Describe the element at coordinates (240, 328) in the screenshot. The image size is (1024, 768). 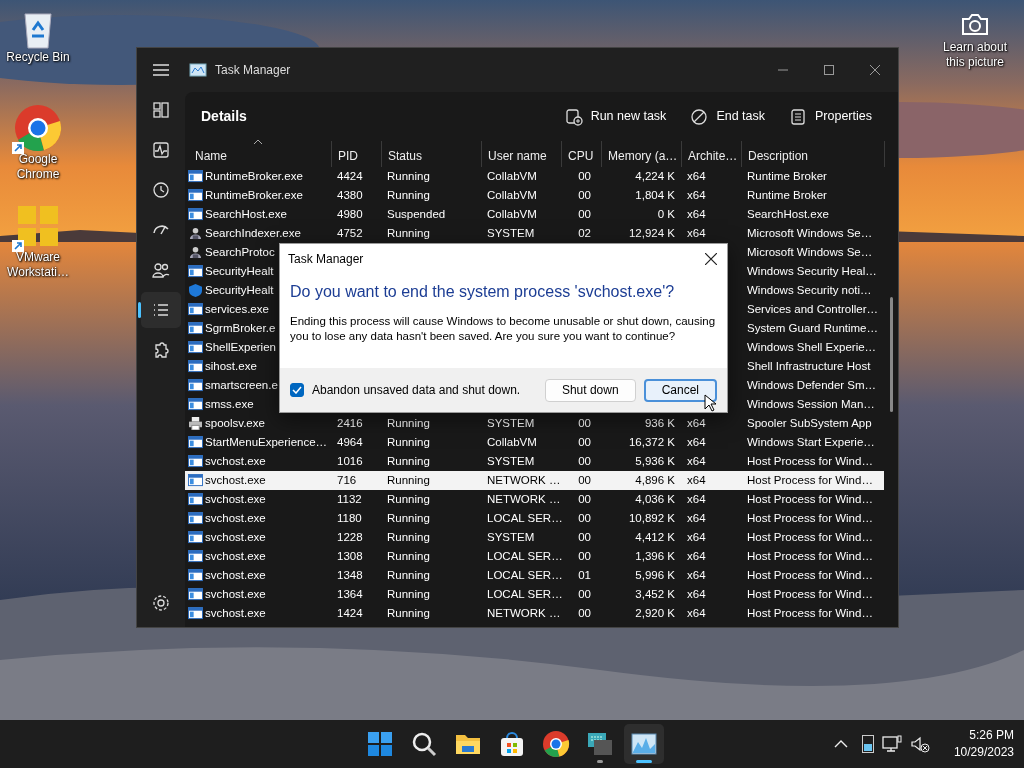
I see `table-cell-text: SgrmBroker.e` at that location.